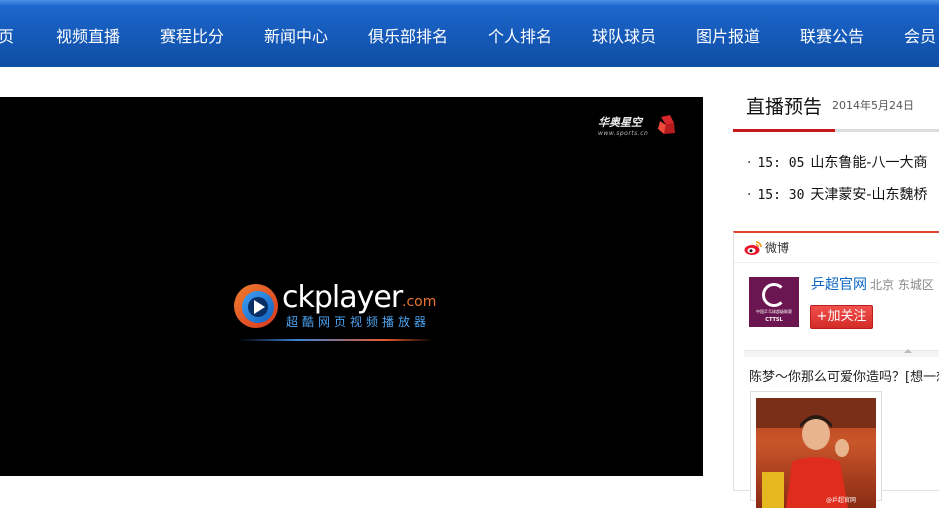 The image size is (939, 508). I want to click on ckplayer-logo-com: .com, so click(419, 302).